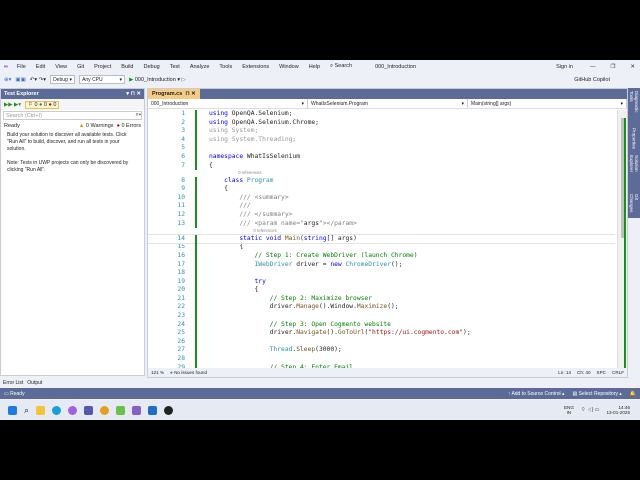  I want to click on code-line: 18, so click(381, 273).